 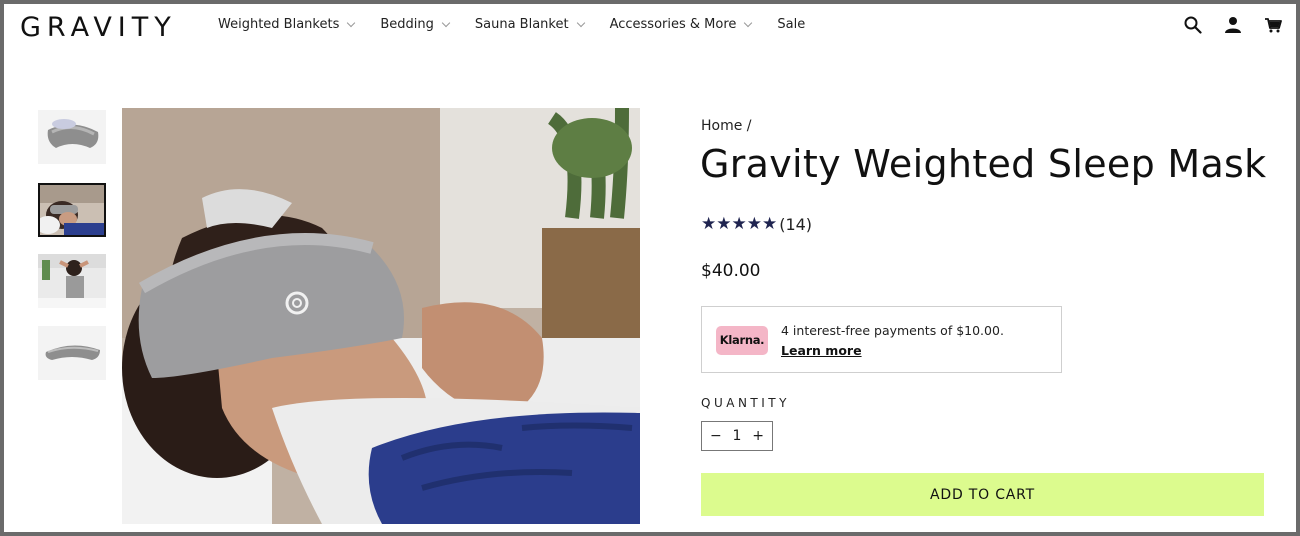 I want to click on cart-icon, so click(x=1273, y=25).